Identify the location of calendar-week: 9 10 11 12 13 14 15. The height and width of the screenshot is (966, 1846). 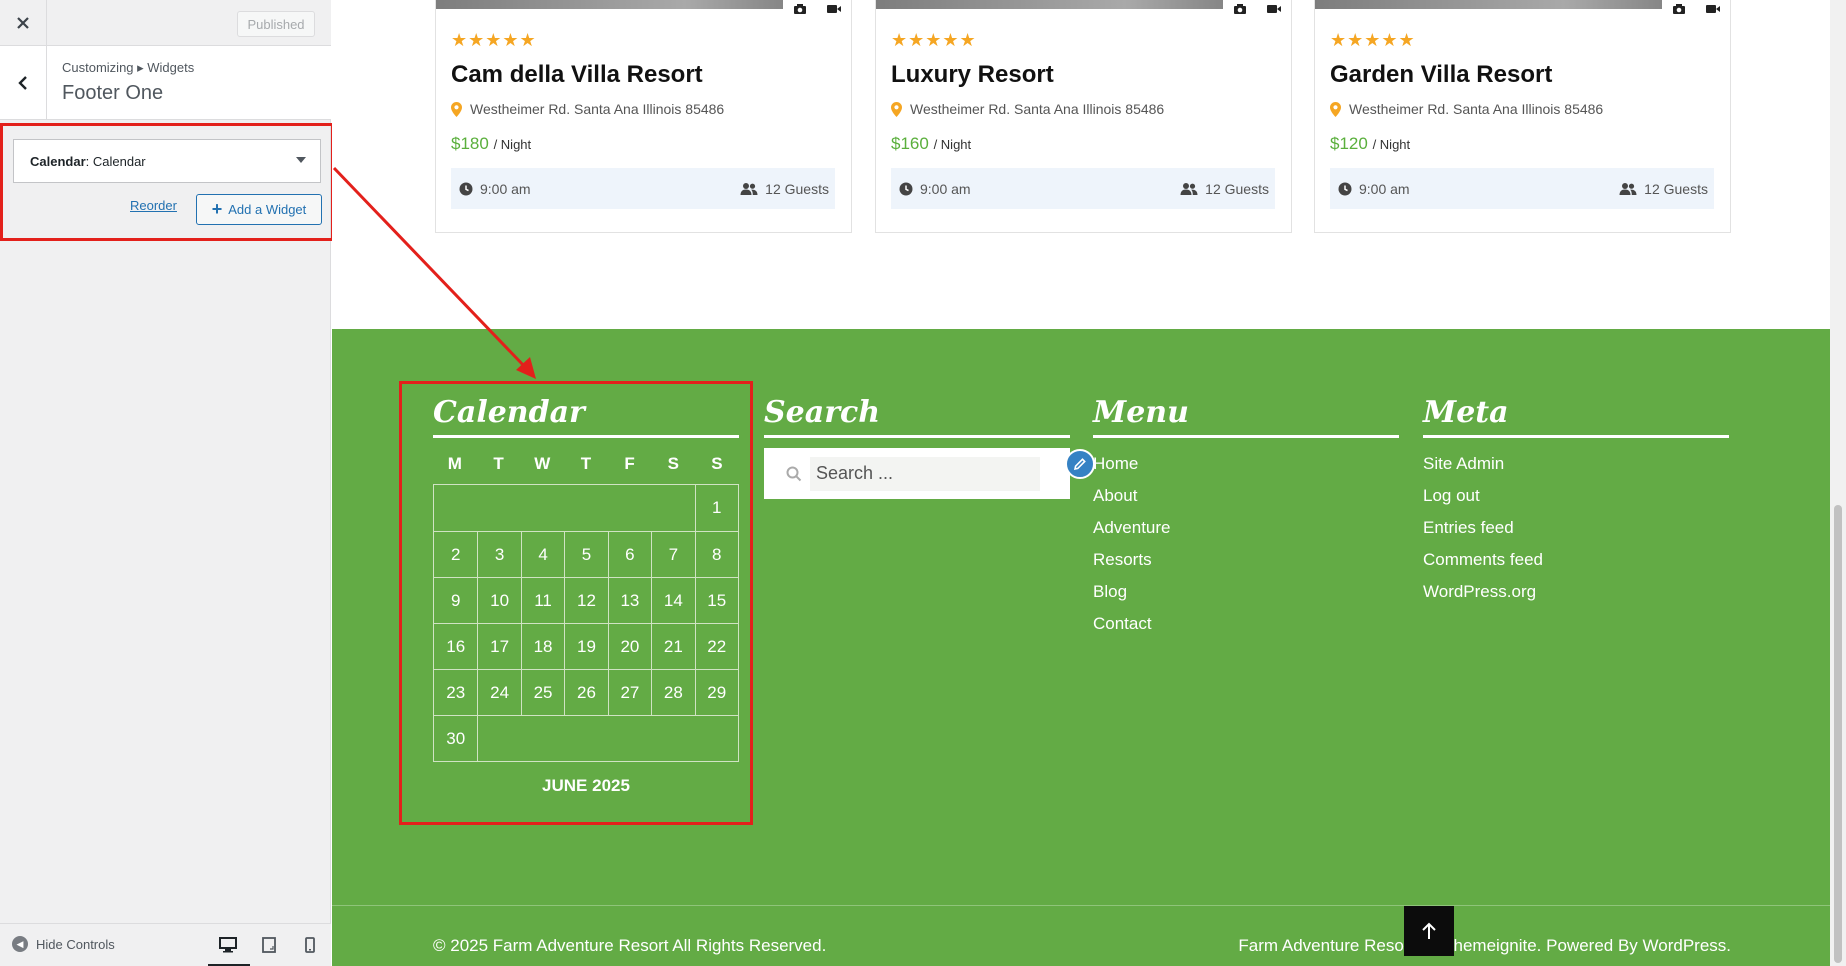
(586, 600).